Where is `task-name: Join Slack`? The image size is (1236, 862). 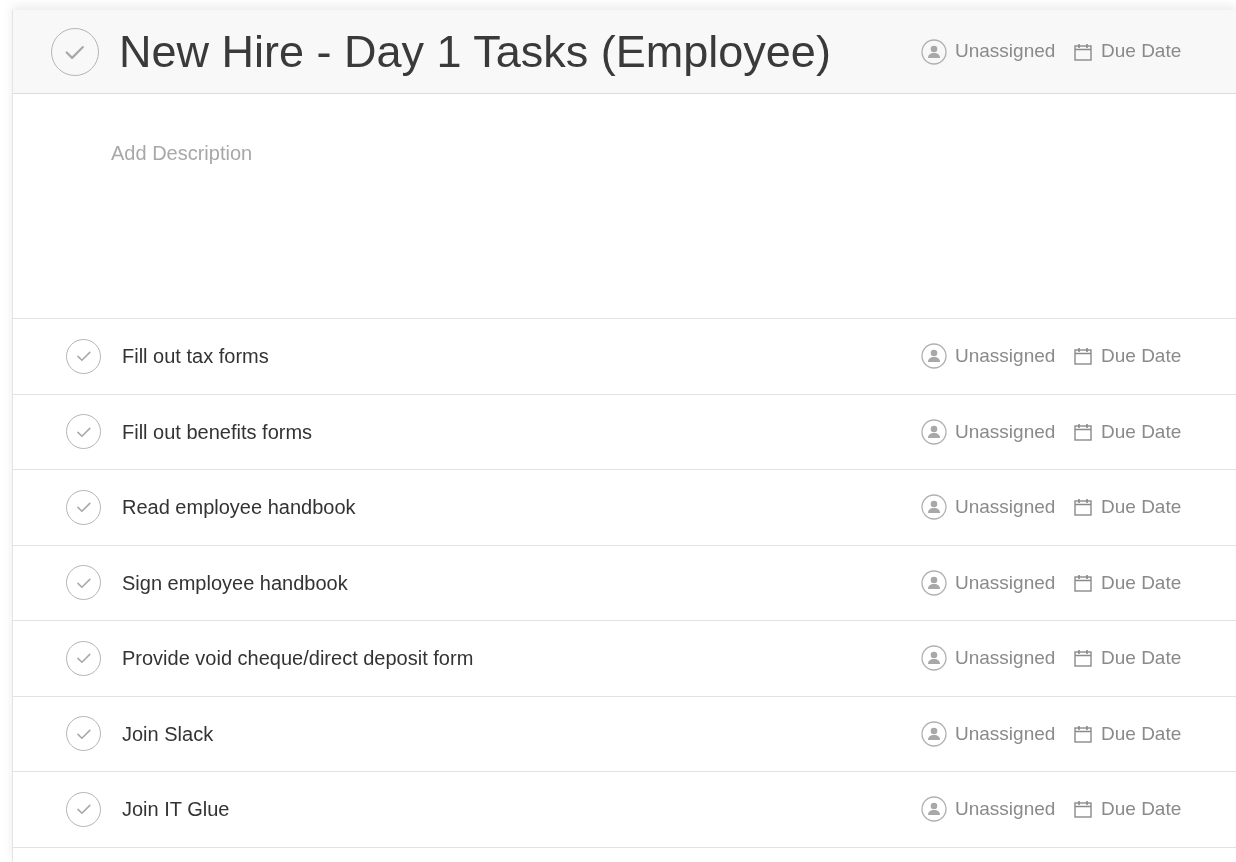
task-name: Join Slack is located at coordinates (168, 734).